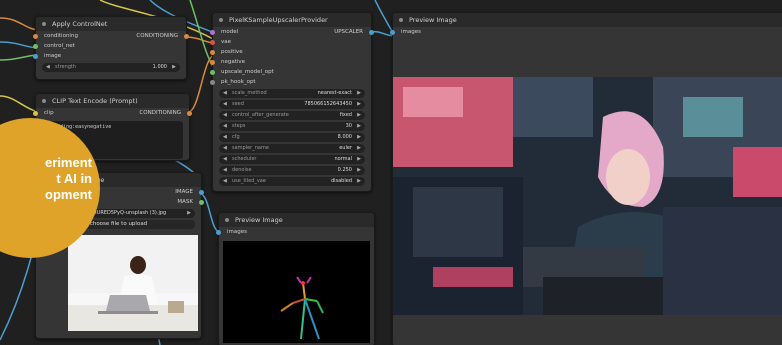  Describe the element at coordinates (212, 52) in the screenshot. I see `positive-input-slot` at that location.